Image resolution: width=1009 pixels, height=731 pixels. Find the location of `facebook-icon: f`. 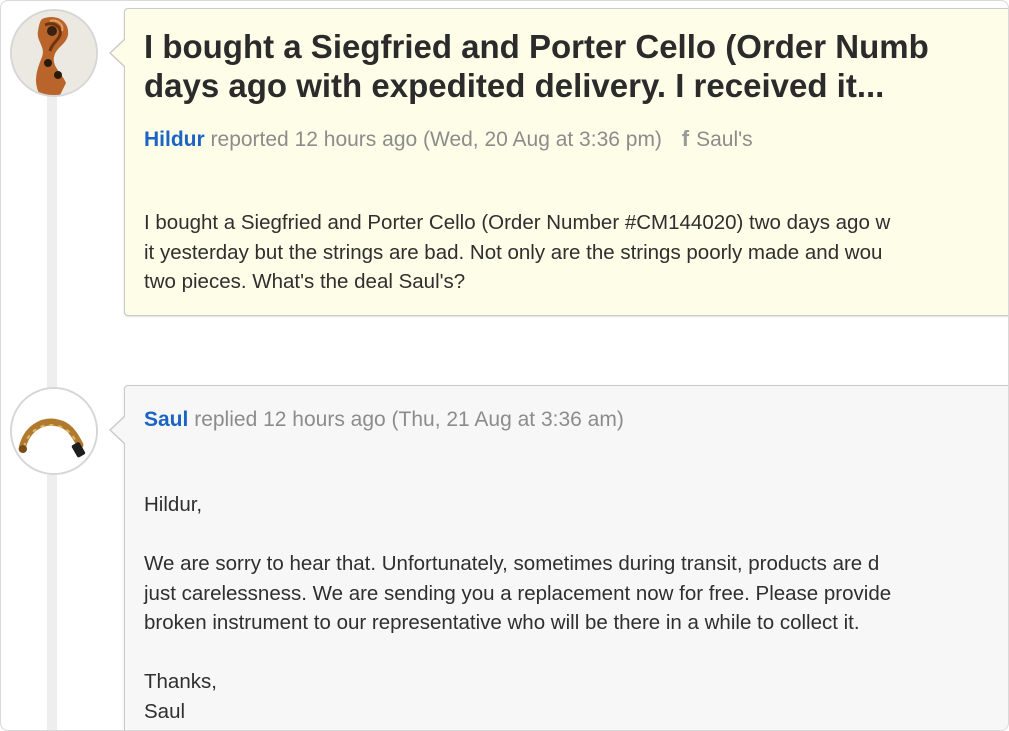

facebook-icon: f is located at coordinates (685, 138).